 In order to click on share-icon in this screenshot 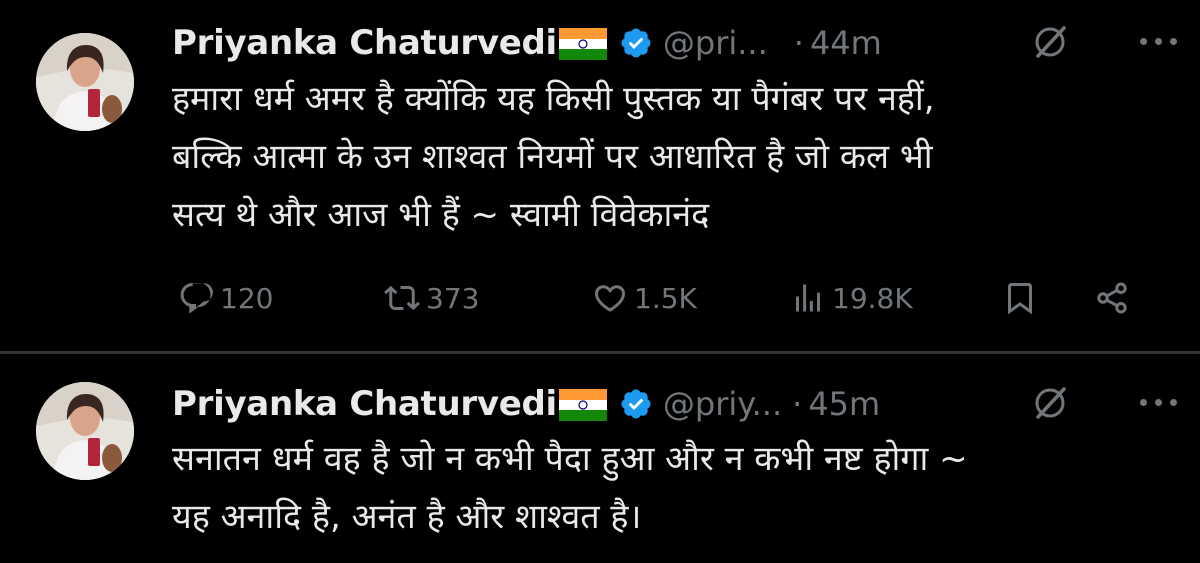, I will do `click(1112, 298)`.